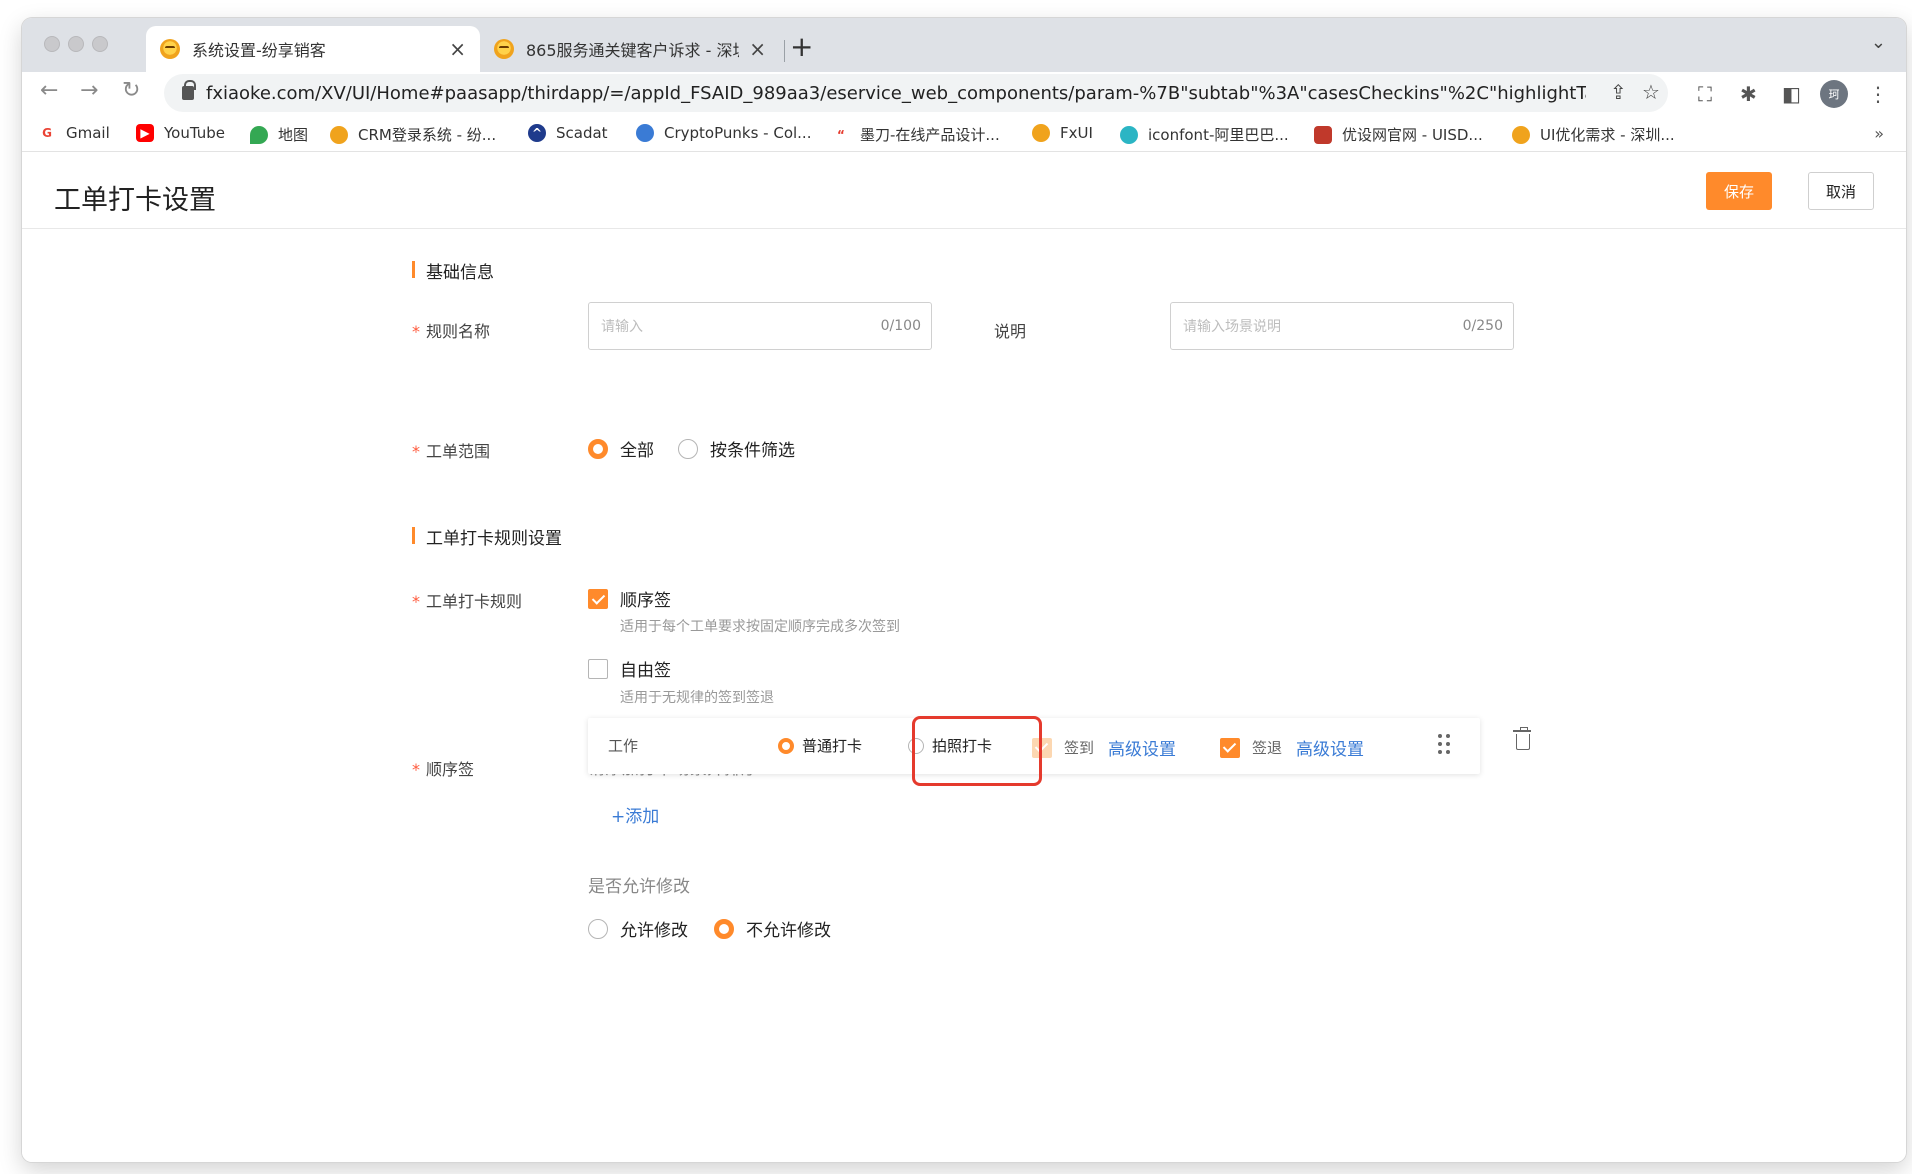 Image resolution: width=1912 pixels, height=1174 pixels. Describe the element at coordinates (537, 133) in the screenshot. I see `scadat-icon: ^` at that location.